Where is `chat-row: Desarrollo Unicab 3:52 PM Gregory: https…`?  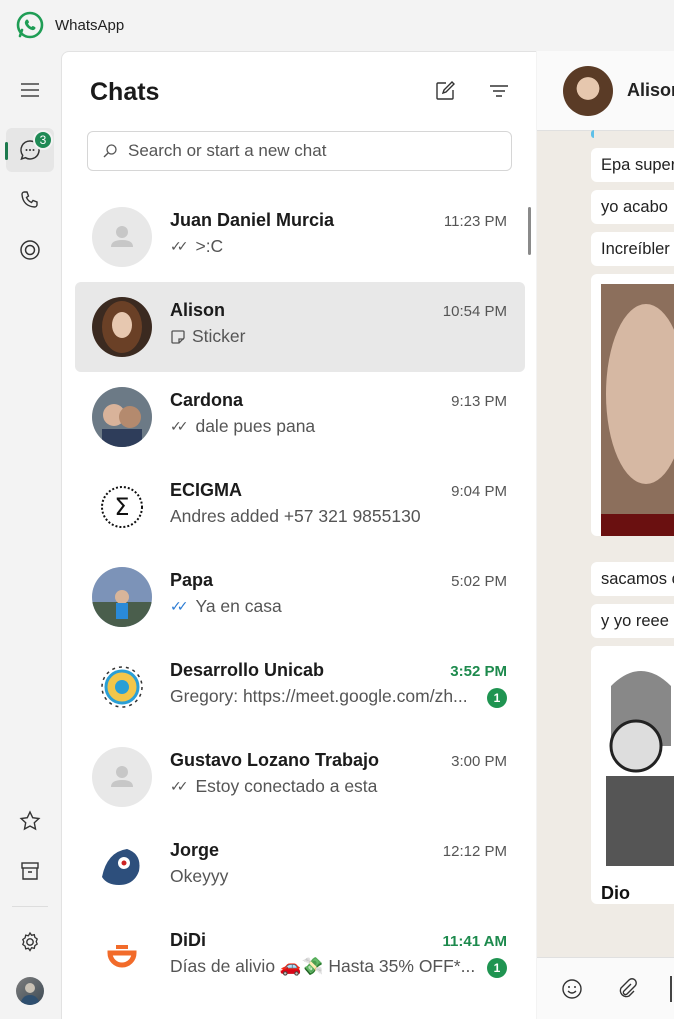
chat-row: Desarrollo Unicab 3:52 PM Gregory: https… is located at coordinates (300, 687).